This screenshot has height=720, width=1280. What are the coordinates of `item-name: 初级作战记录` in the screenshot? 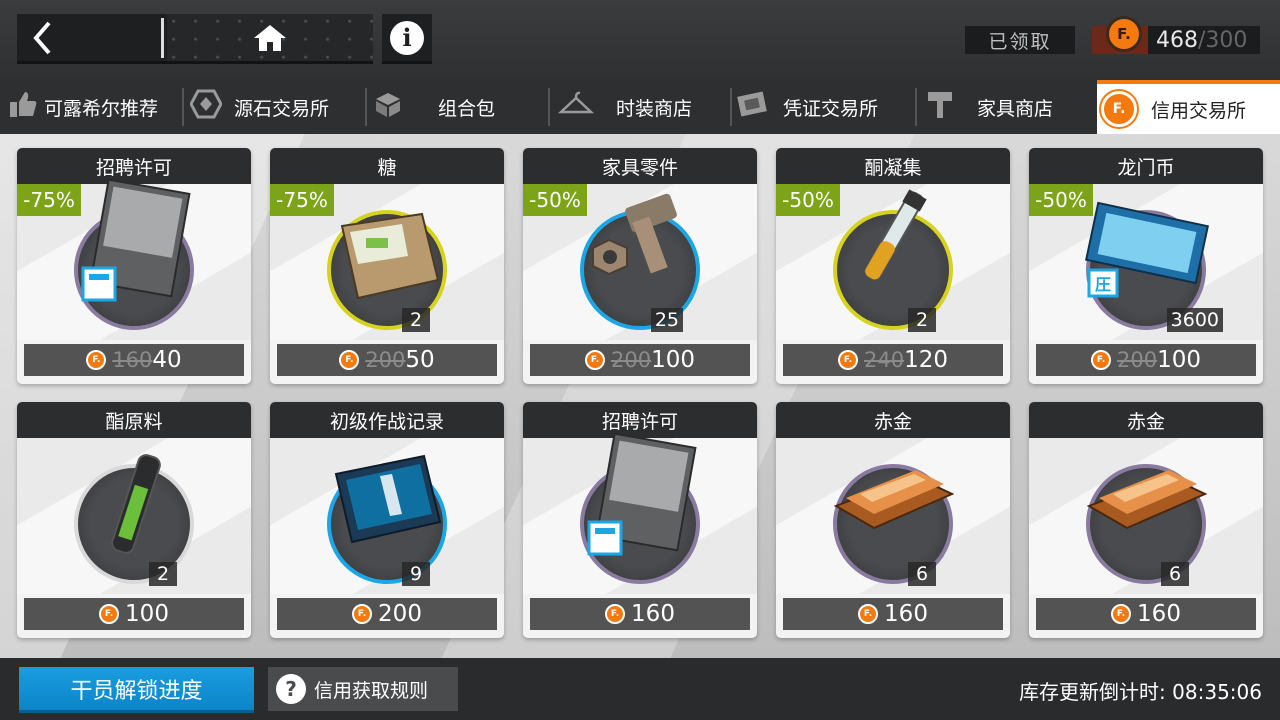 It's located at (387, 420).